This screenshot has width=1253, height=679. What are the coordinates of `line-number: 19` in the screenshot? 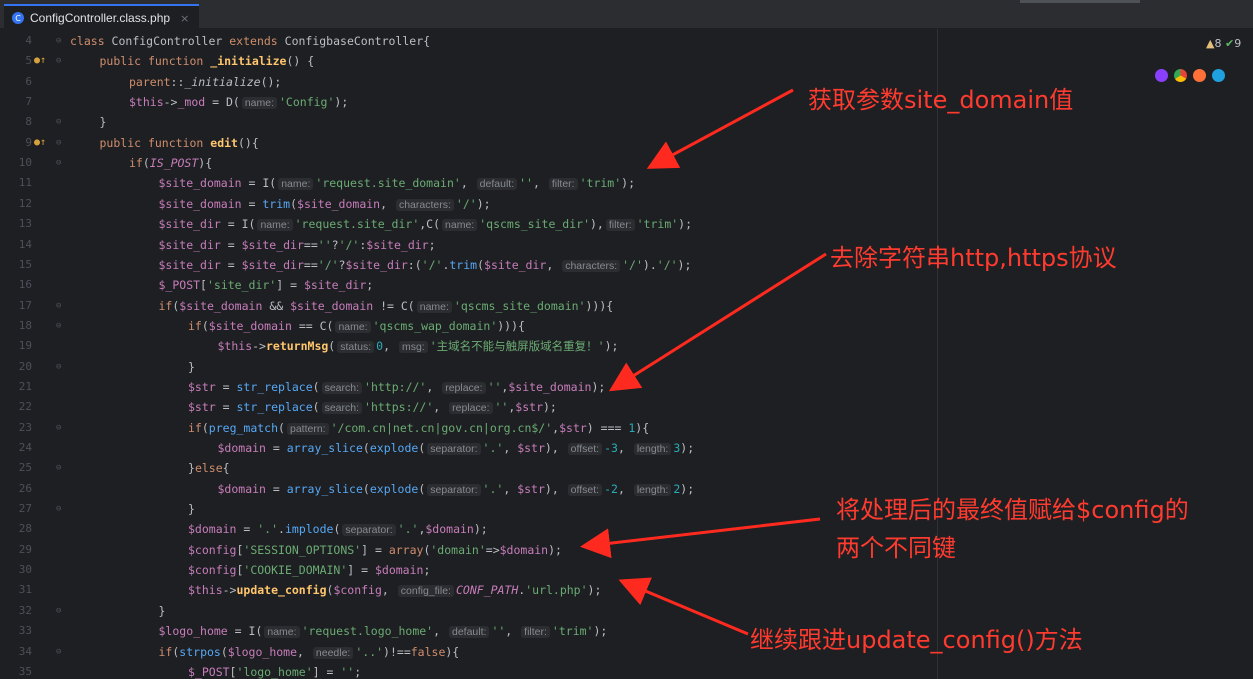 It's located at (16, 346).